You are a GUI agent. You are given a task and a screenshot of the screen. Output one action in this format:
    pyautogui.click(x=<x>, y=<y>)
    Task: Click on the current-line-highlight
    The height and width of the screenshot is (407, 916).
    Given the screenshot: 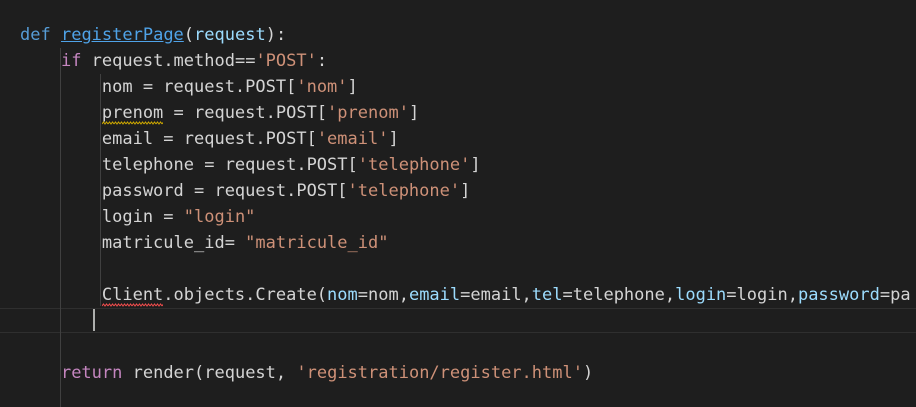 What is the action you would take?
    pyautogui.click(x=458, y=320)
    